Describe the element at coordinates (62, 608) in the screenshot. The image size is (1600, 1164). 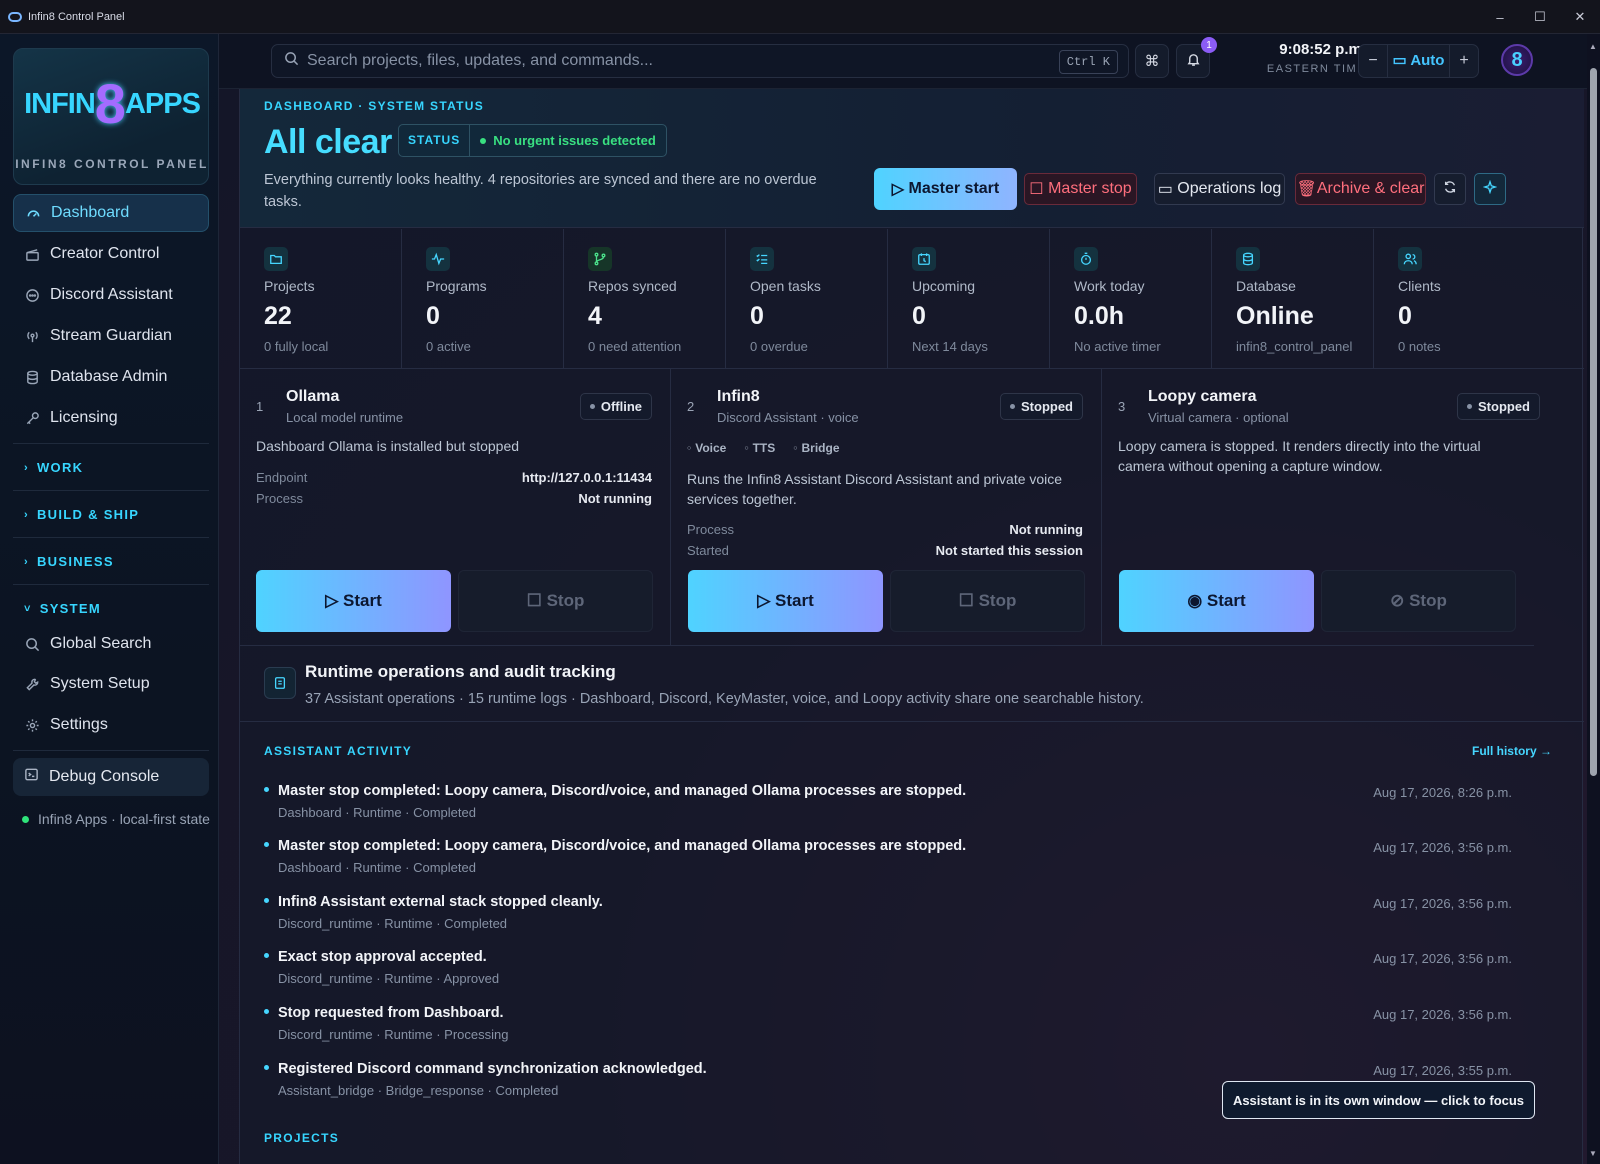
I see `sidebar-section-system: ˅ SYSTEM` at that location.